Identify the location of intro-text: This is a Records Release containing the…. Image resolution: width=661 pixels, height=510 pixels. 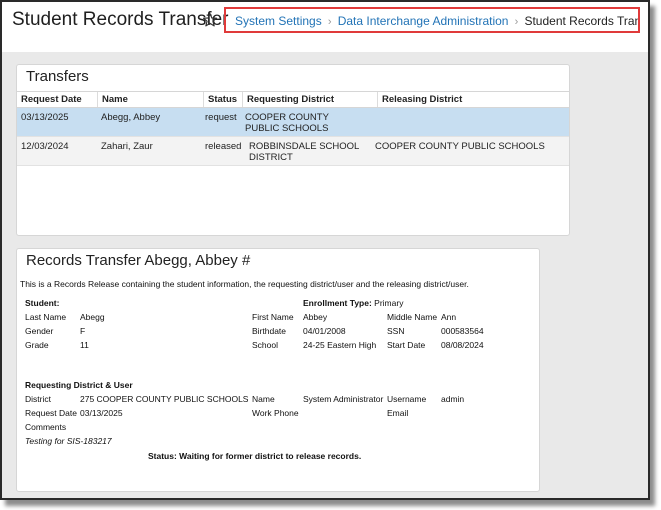
(244, 284).